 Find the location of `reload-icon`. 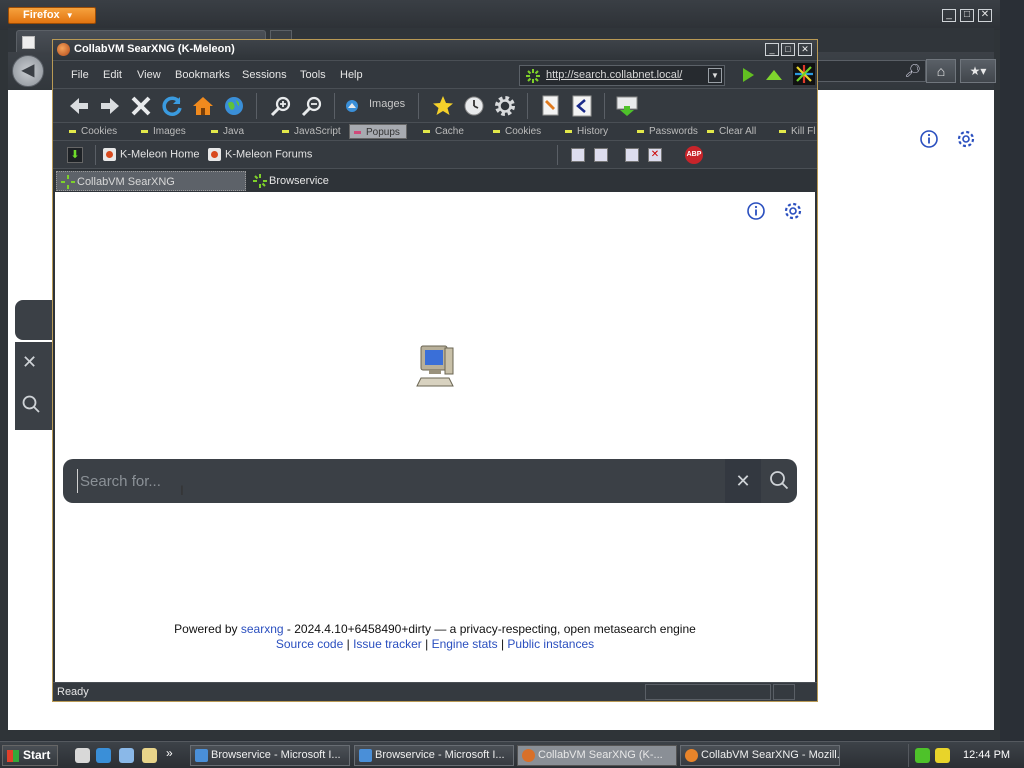

reload-icon is located at coordinates (172, 106).